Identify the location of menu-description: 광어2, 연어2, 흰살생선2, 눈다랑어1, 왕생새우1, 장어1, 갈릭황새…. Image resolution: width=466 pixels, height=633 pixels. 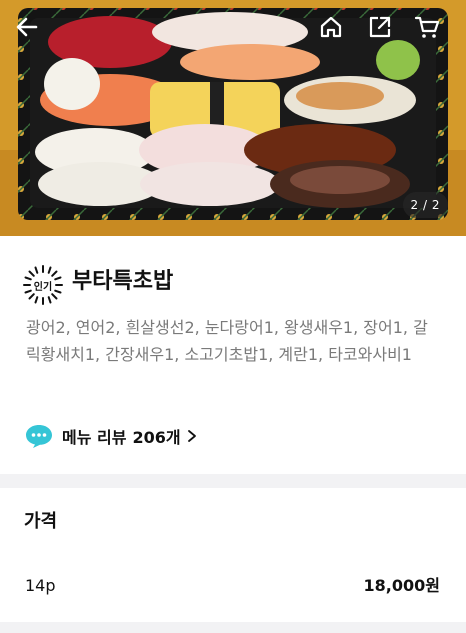
(227, 341).